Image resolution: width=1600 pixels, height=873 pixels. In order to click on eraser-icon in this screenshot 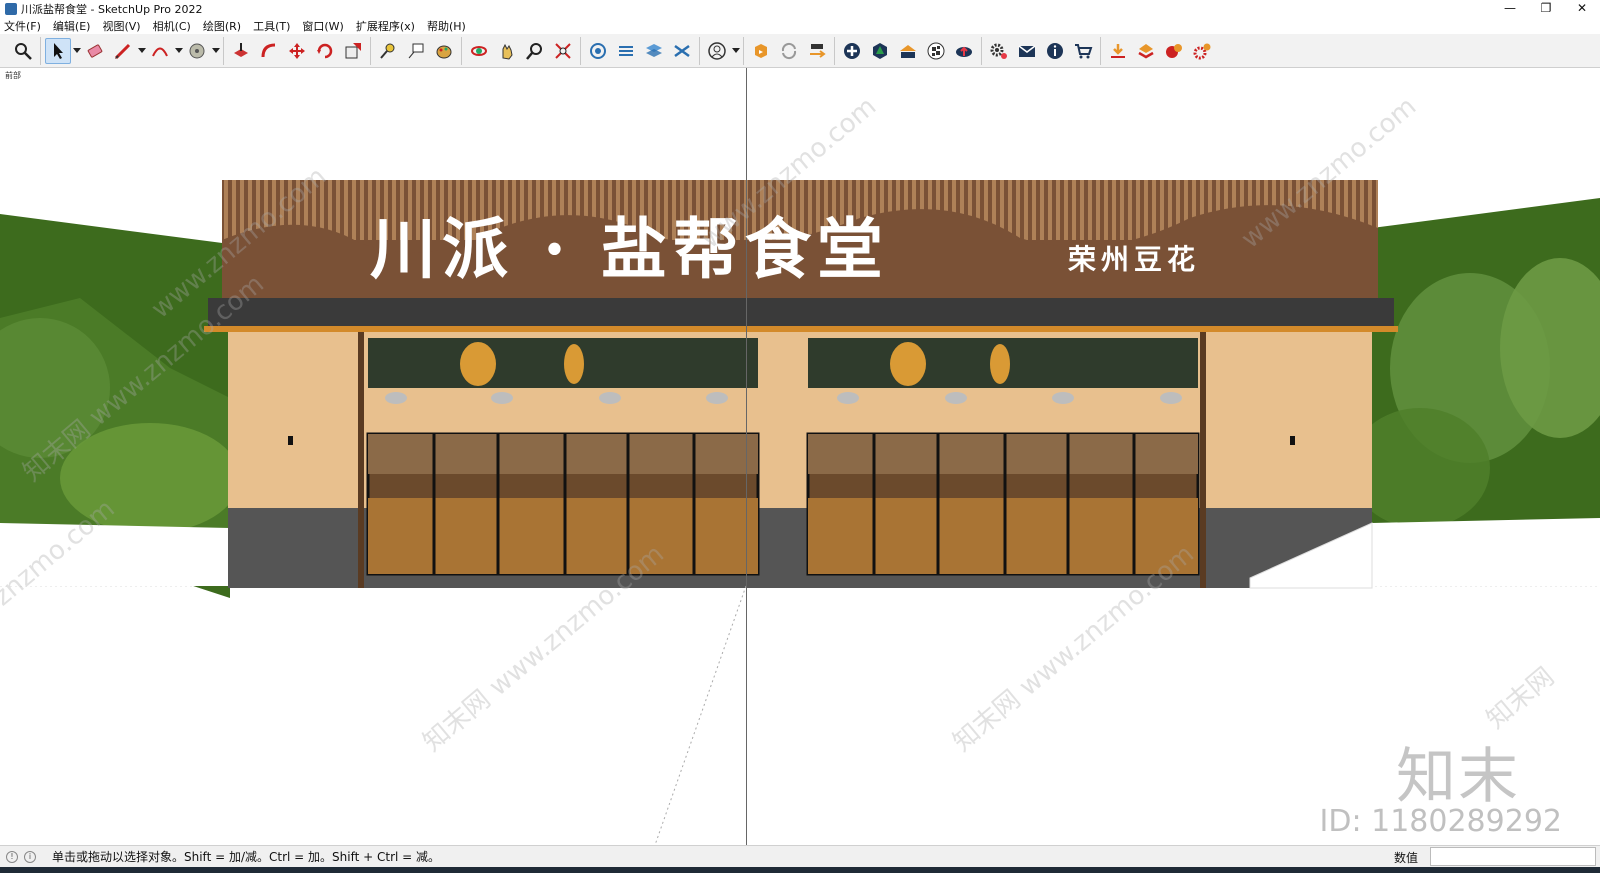, I will do `click(95, 51)`.